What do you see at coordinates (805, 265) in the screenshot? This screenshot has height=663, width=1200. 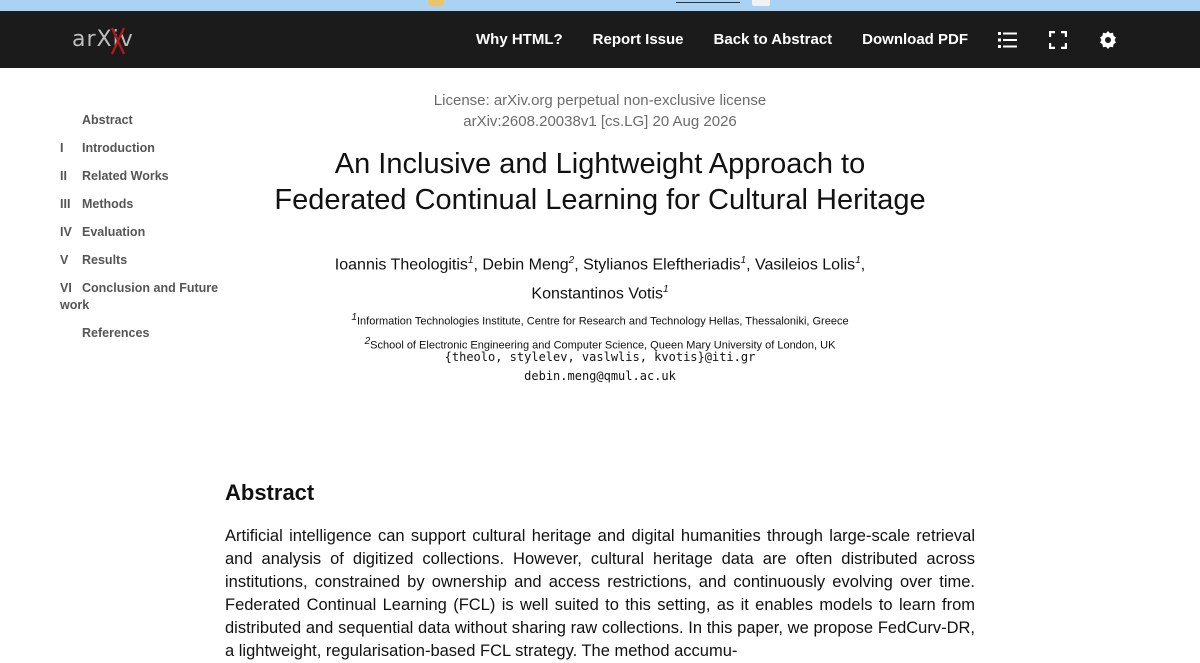 I see `author-name: Vasileios Lolis` at bounding box center [805, 265].